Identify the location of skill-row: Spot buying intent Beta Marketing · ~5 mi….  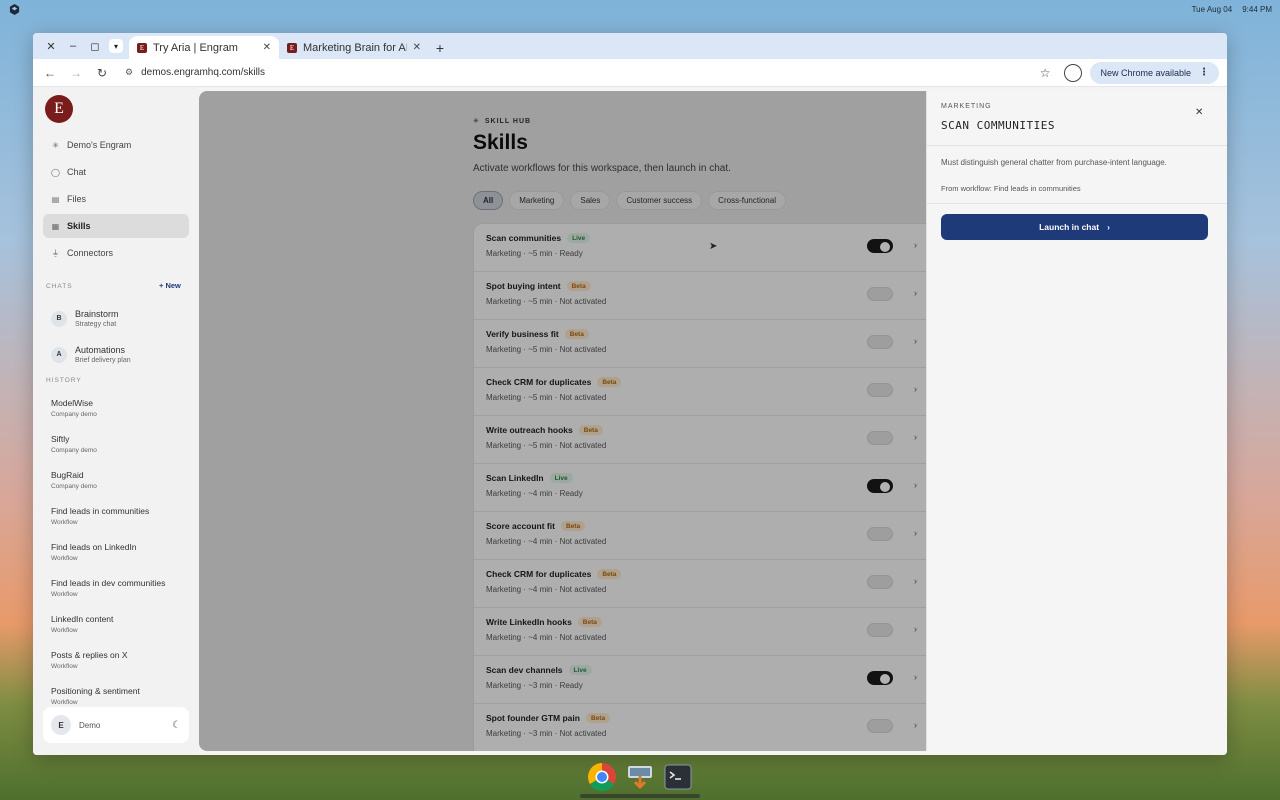
(700, 296).